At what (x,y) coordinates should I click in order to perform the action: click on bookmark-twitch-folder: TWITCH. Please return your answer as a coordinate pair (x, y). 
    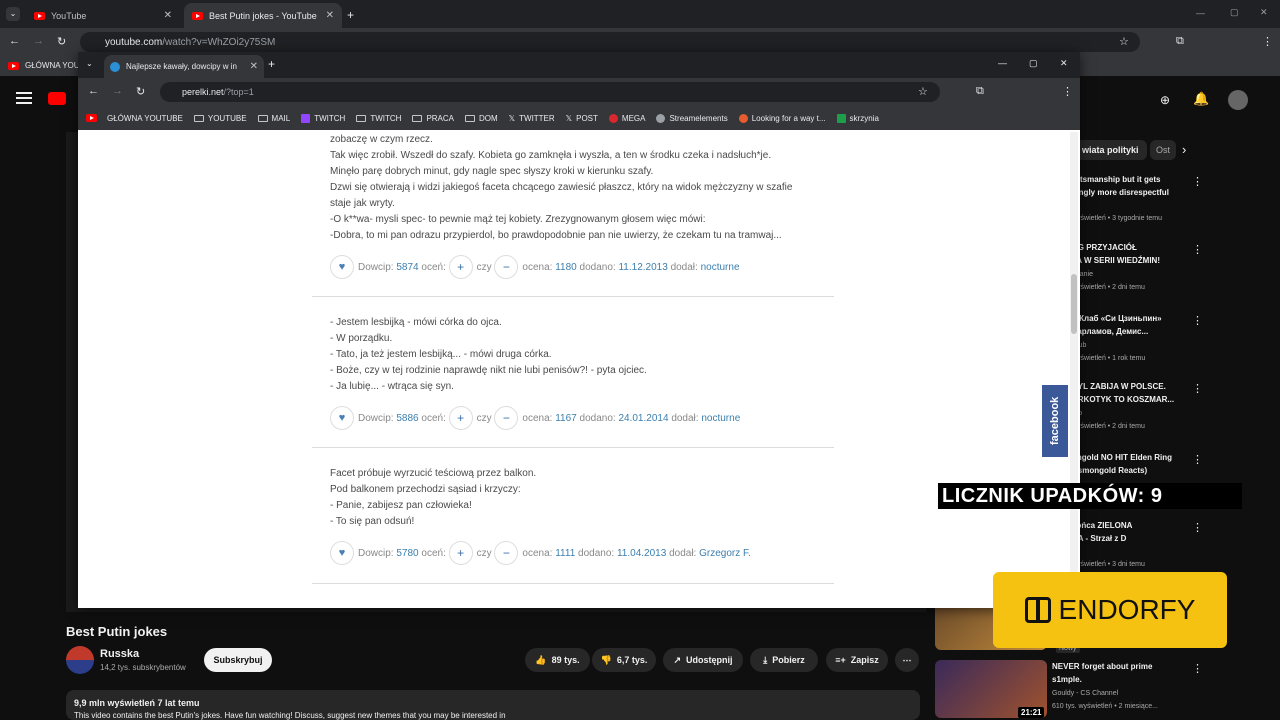
    Looking at the image, I should click on (378, 118).